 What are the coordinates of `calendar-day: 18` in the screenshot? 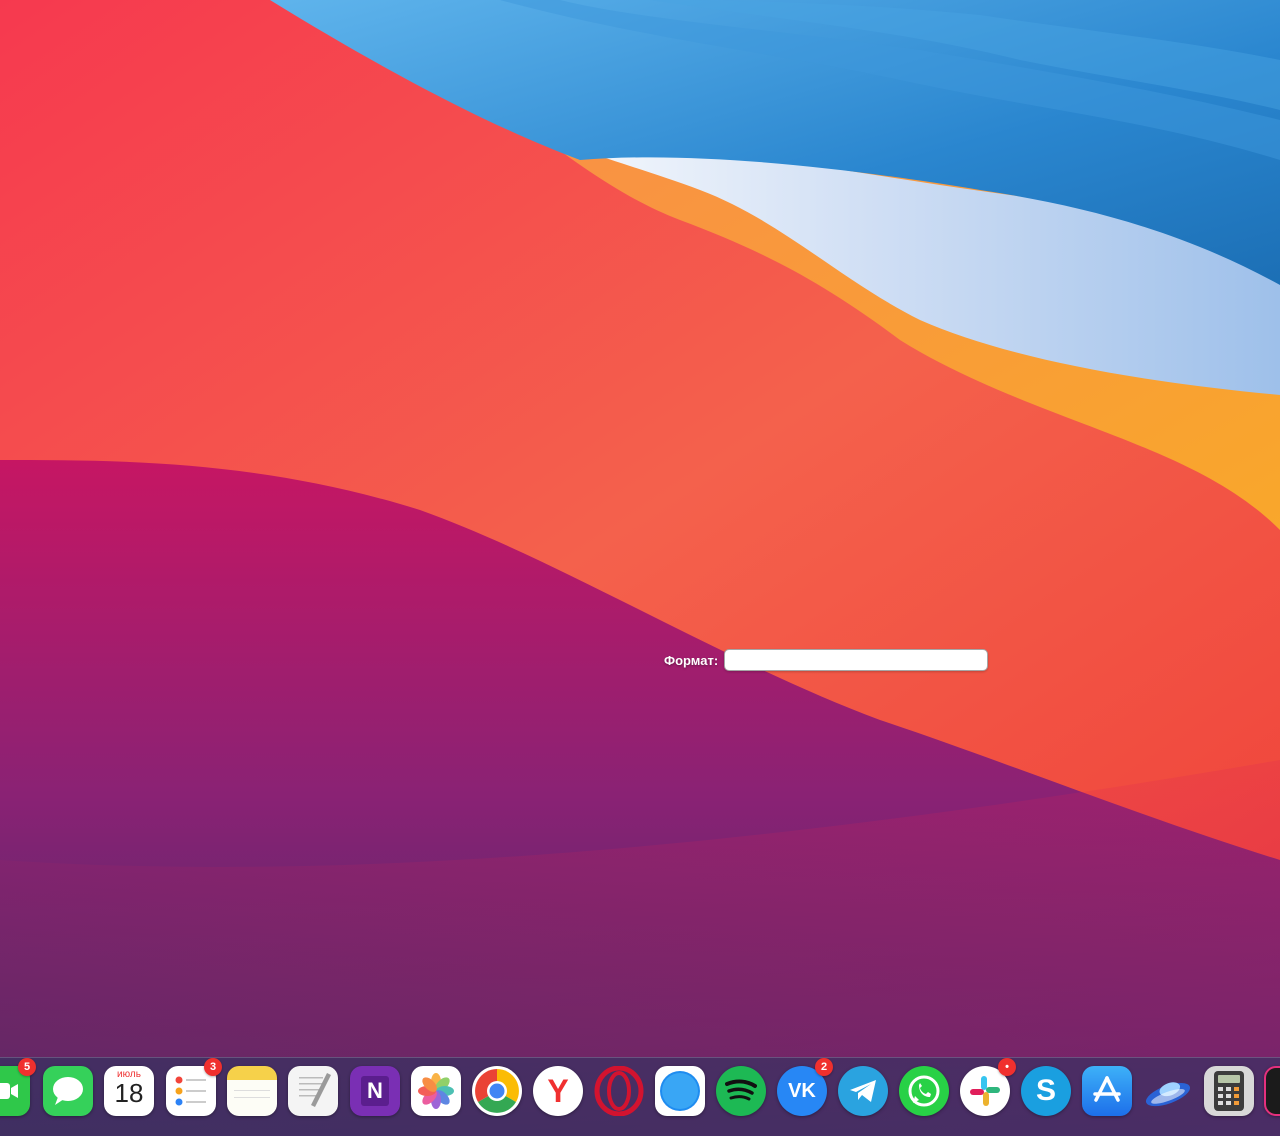 It's located at (129, 1093).